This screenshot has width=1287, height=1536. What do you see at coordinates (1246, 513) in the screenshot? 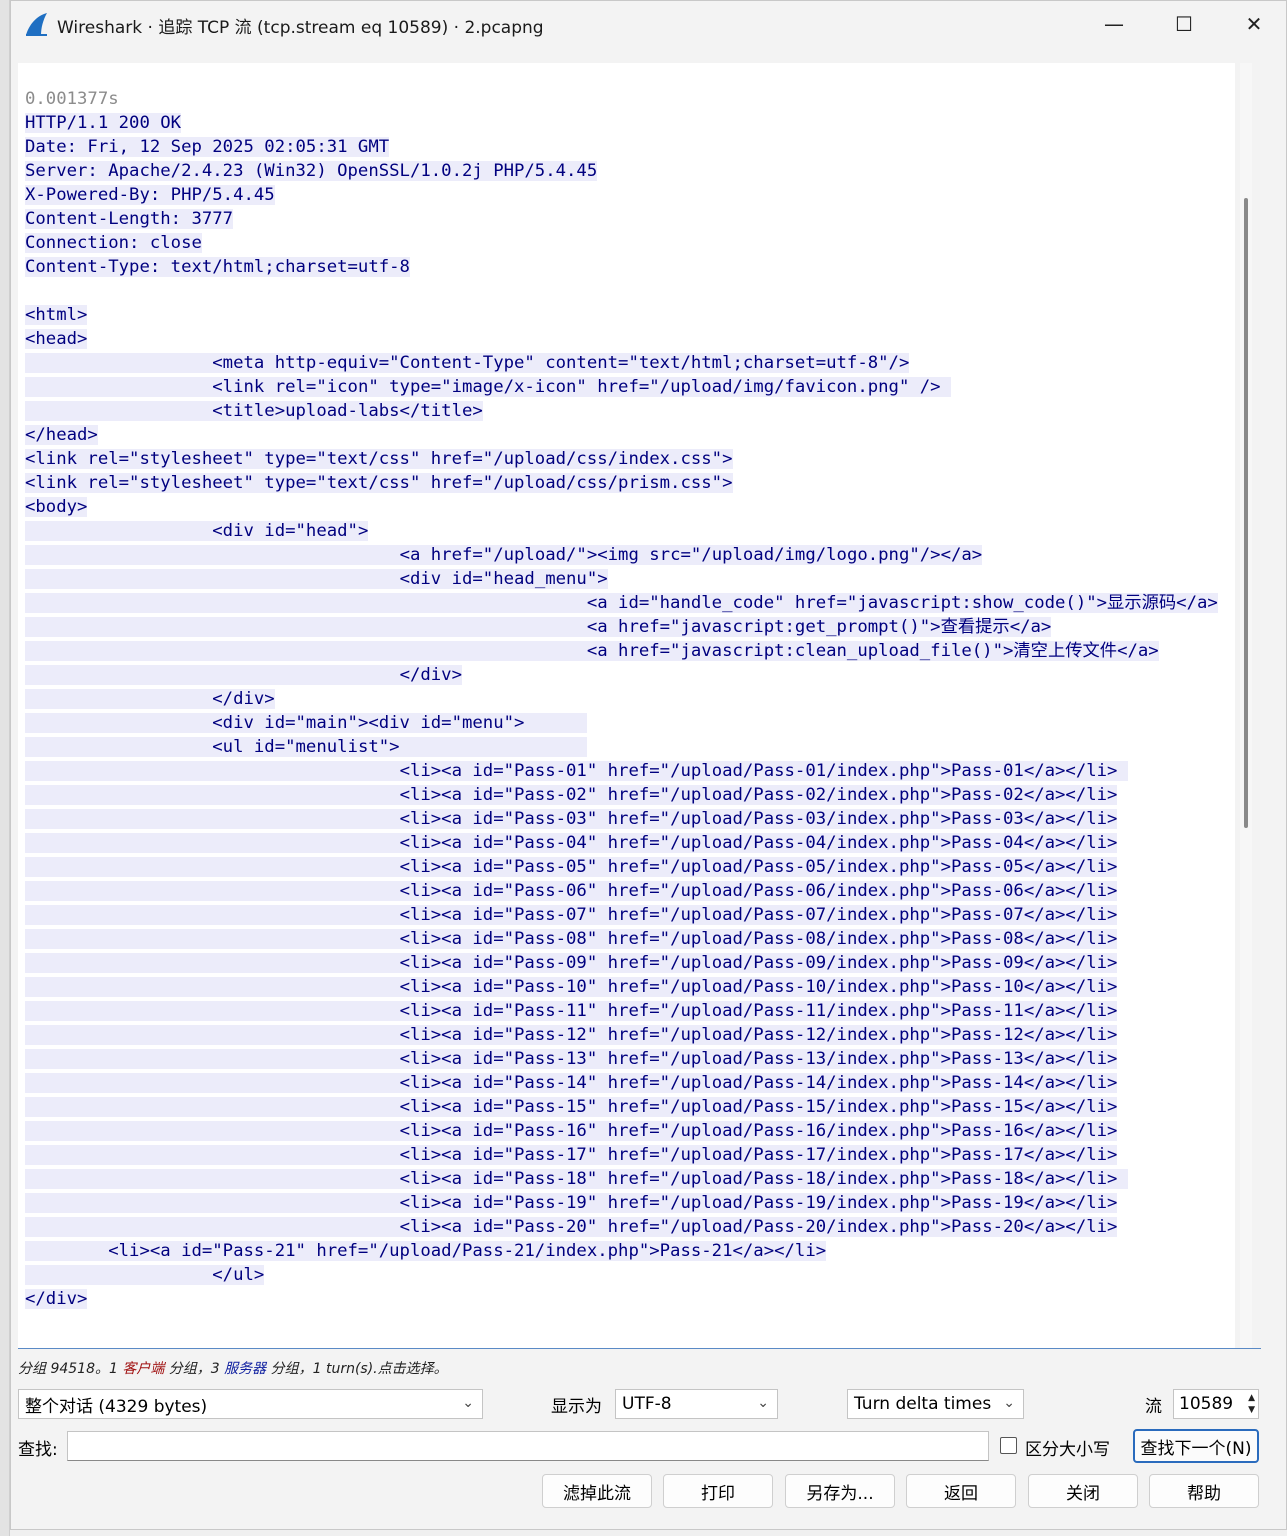
I see `scrollbar-thumb` at bounding box center [1246, 513].